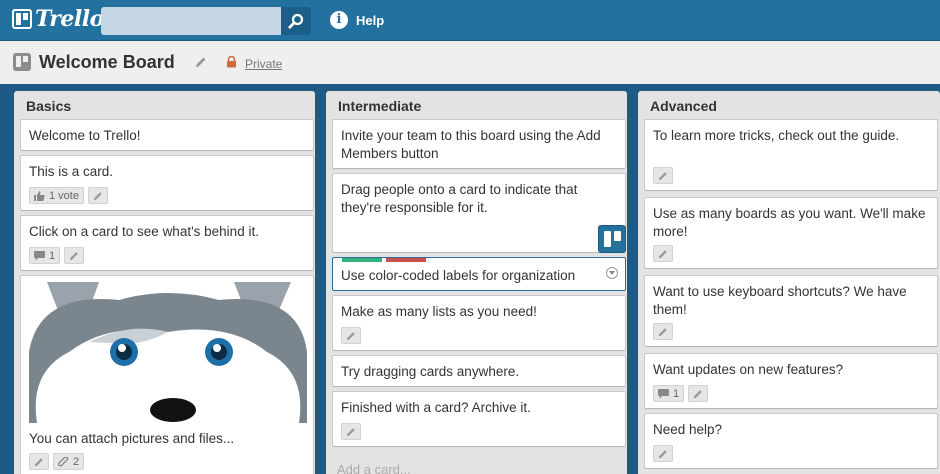 The width and height of the screenshot is (940, 474). What do you see at coordinates (470, 62) in the screenshot?
I see `board-header: Welcome Board Private` at bounding box center [470, 62].